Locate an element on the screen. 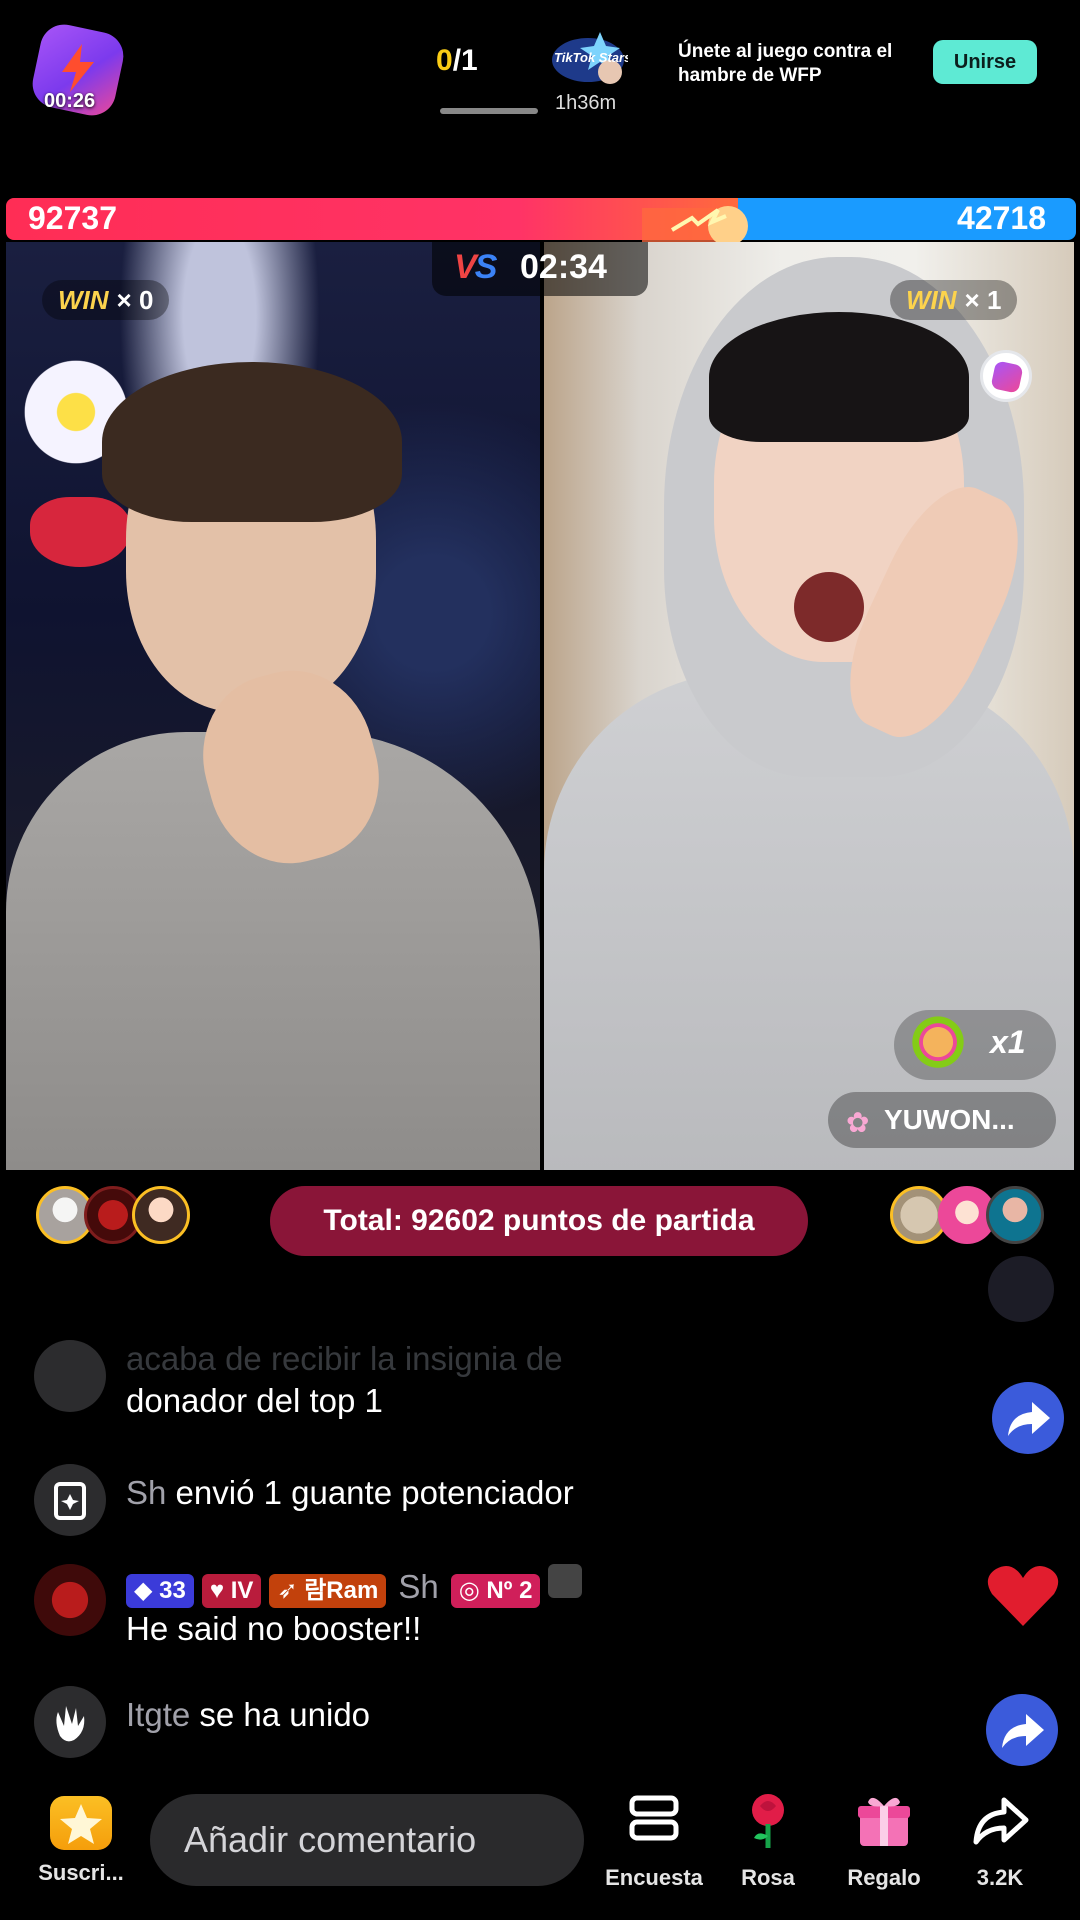 The height and width of the screenshot is (1920, 1080). heart-balloon-decoration is located at coordinates (80, 532).